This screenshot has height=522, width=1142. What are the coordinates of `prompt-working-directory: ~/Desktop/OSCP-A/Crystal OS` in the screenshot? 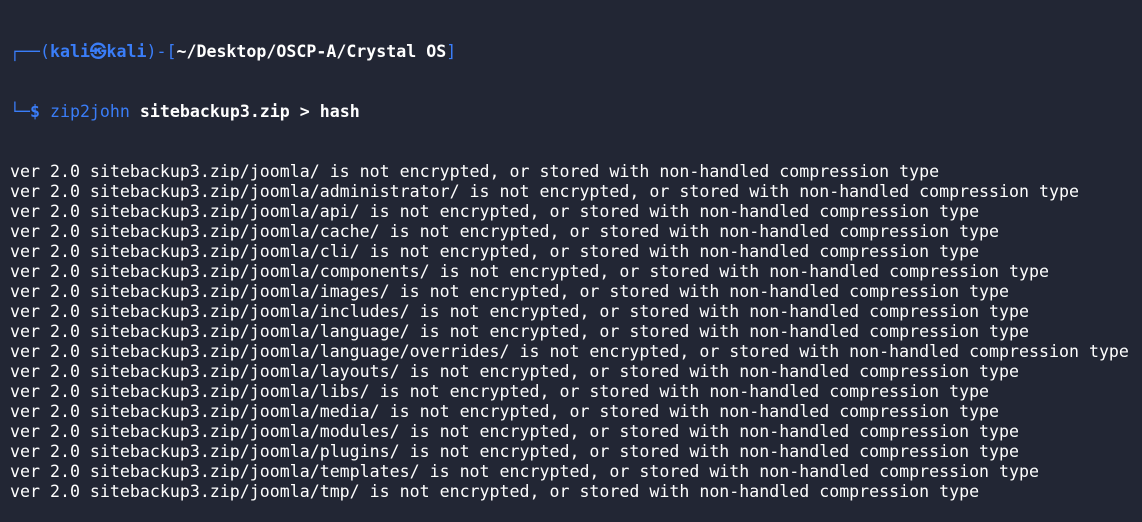 It's located at (311, 51).